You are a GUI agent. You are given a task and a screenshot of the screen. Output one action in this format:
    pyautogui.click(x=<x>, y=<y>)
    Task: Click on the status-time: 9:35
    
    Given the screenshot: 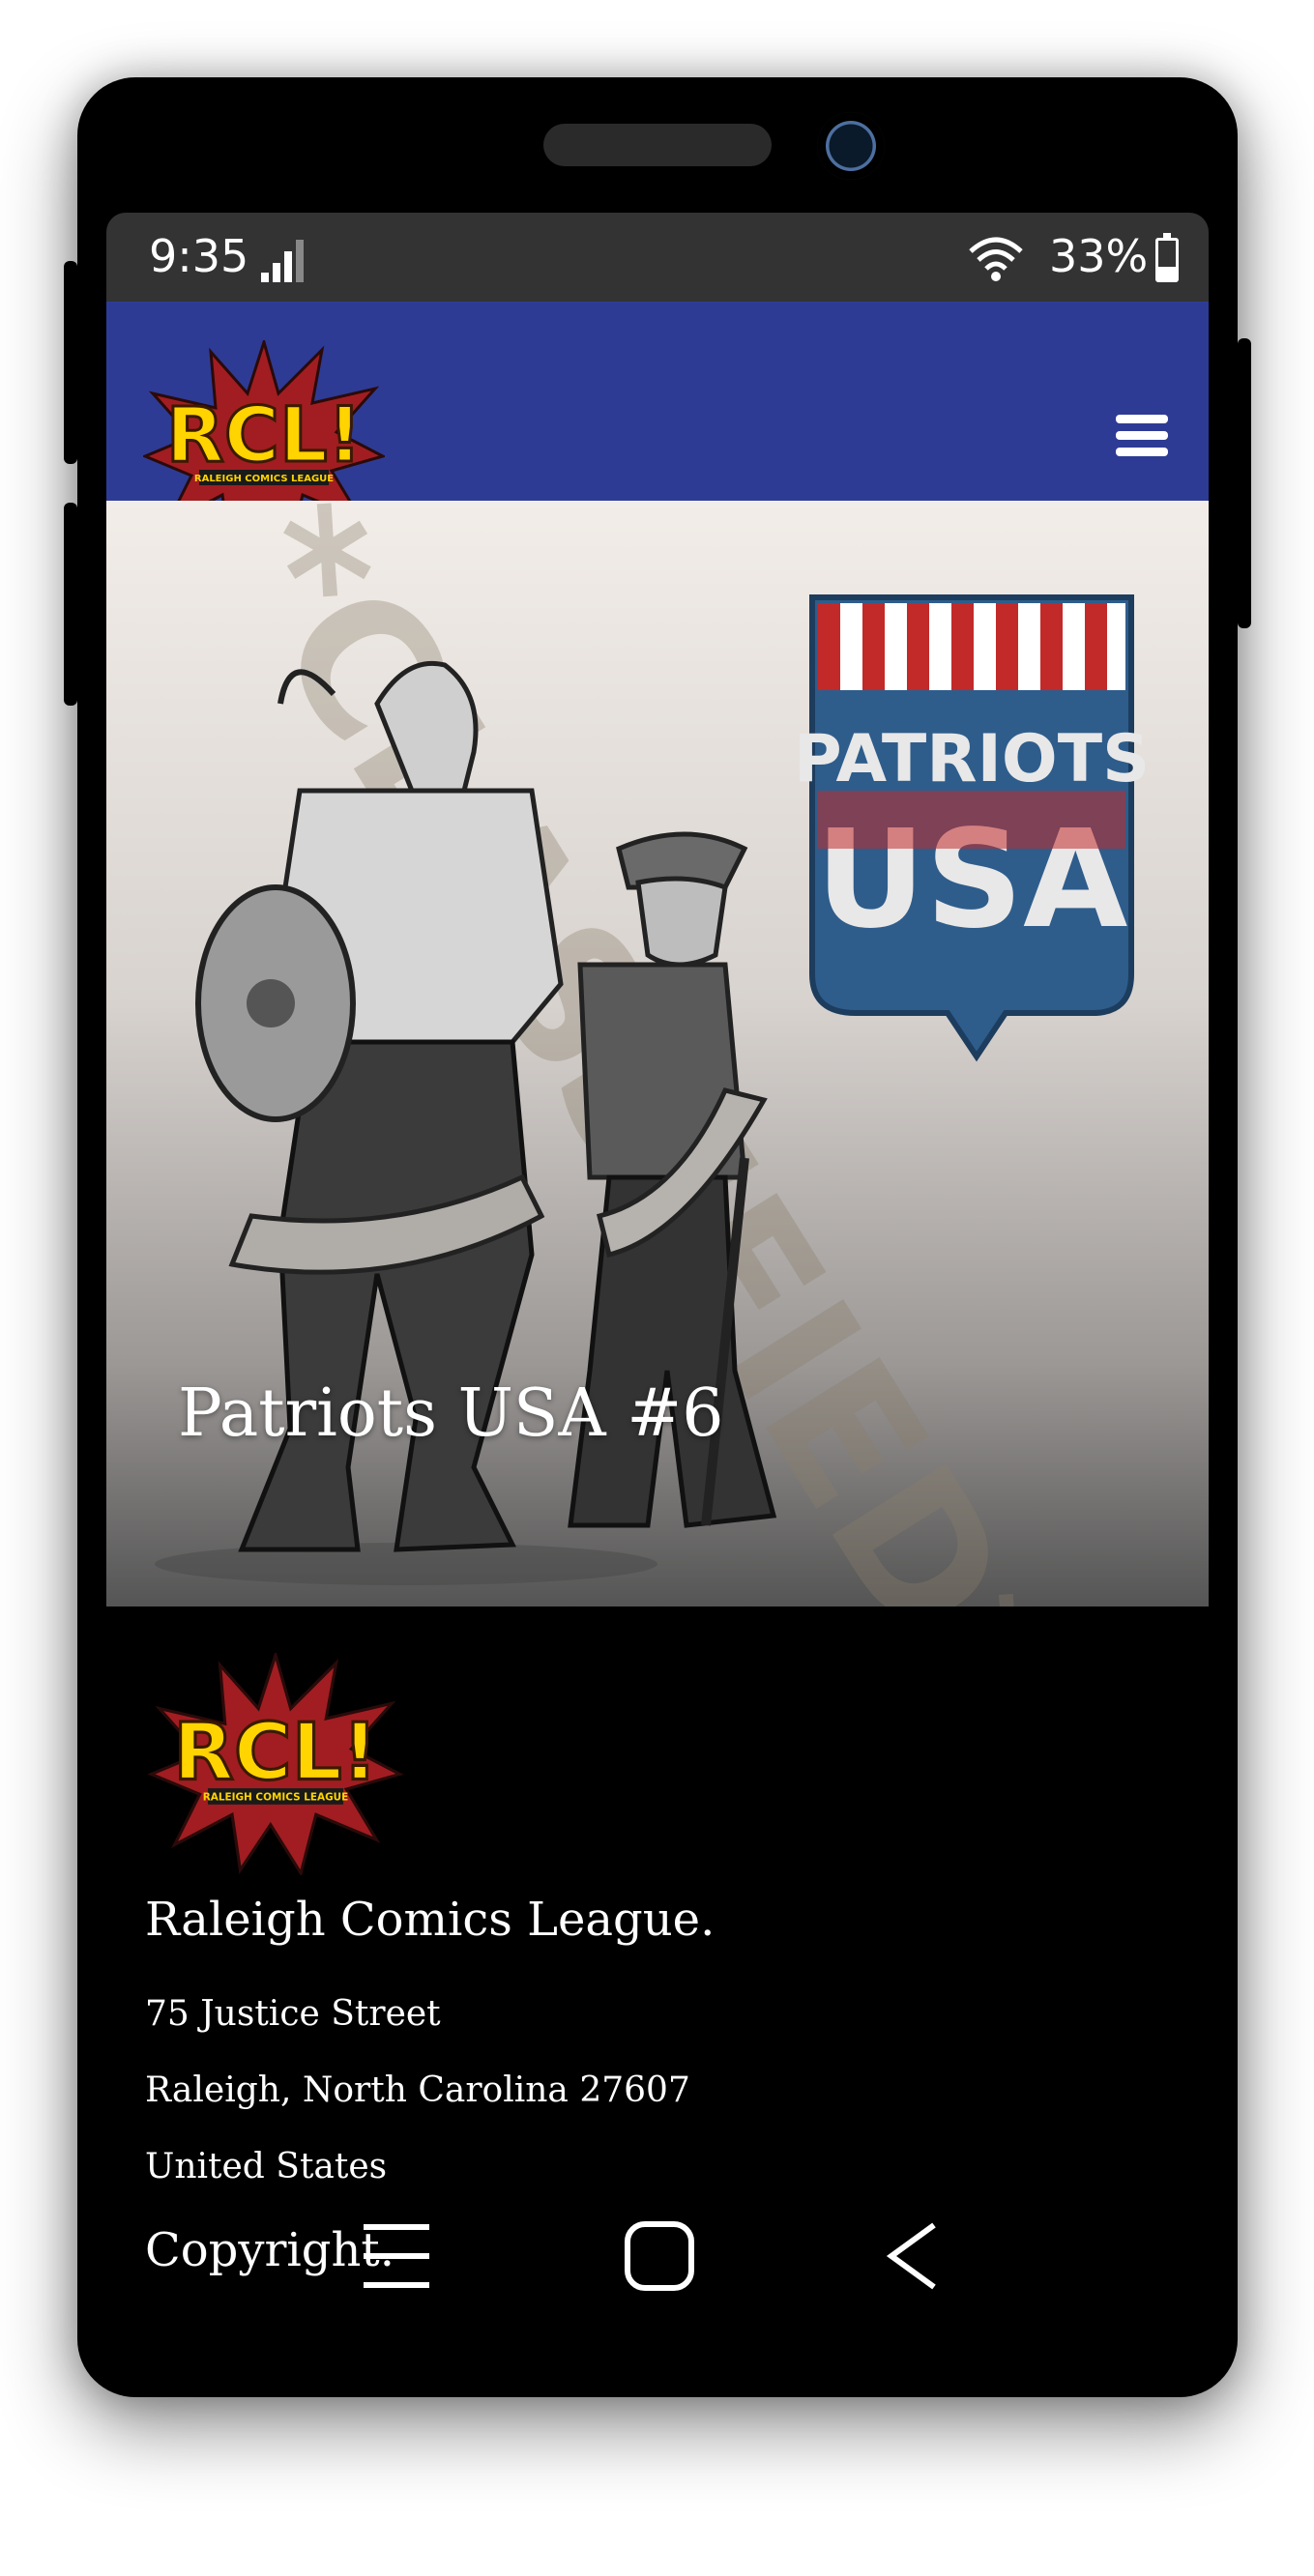 What is the action you would take?
    pyautogui.click(x=199, y=256)
    